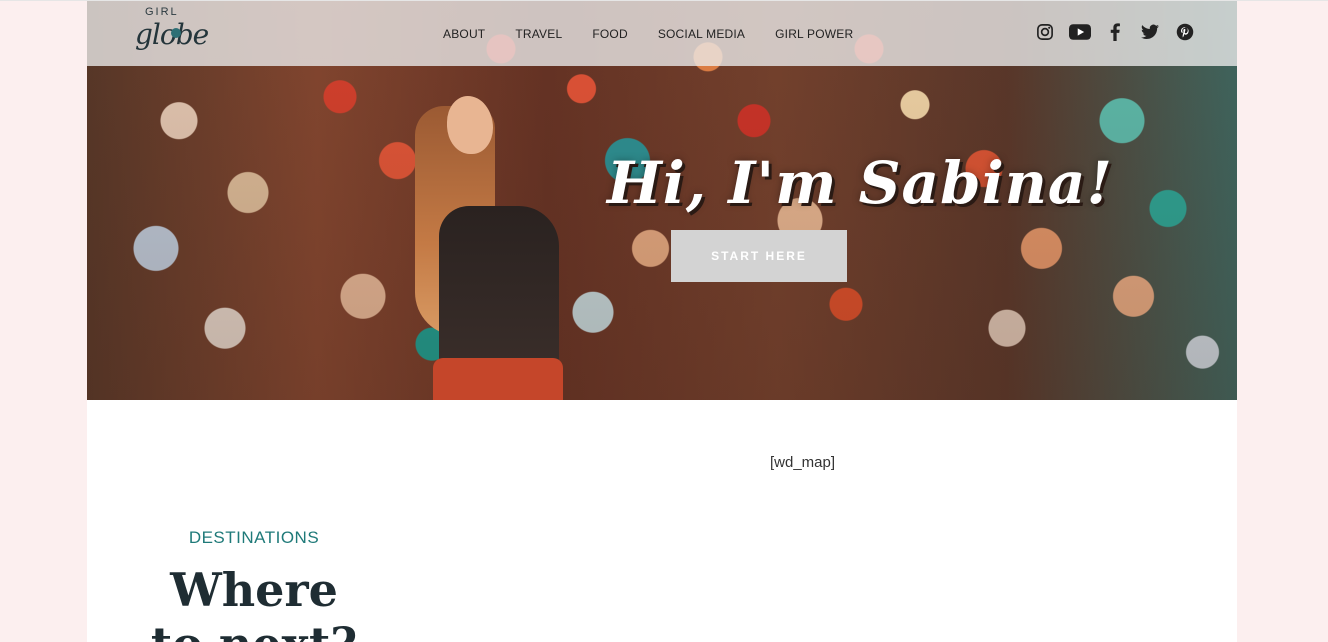  Describe the element at coordinates (162, 12) in the screenshot. I see `logo-text-top: GIRL` at that location.